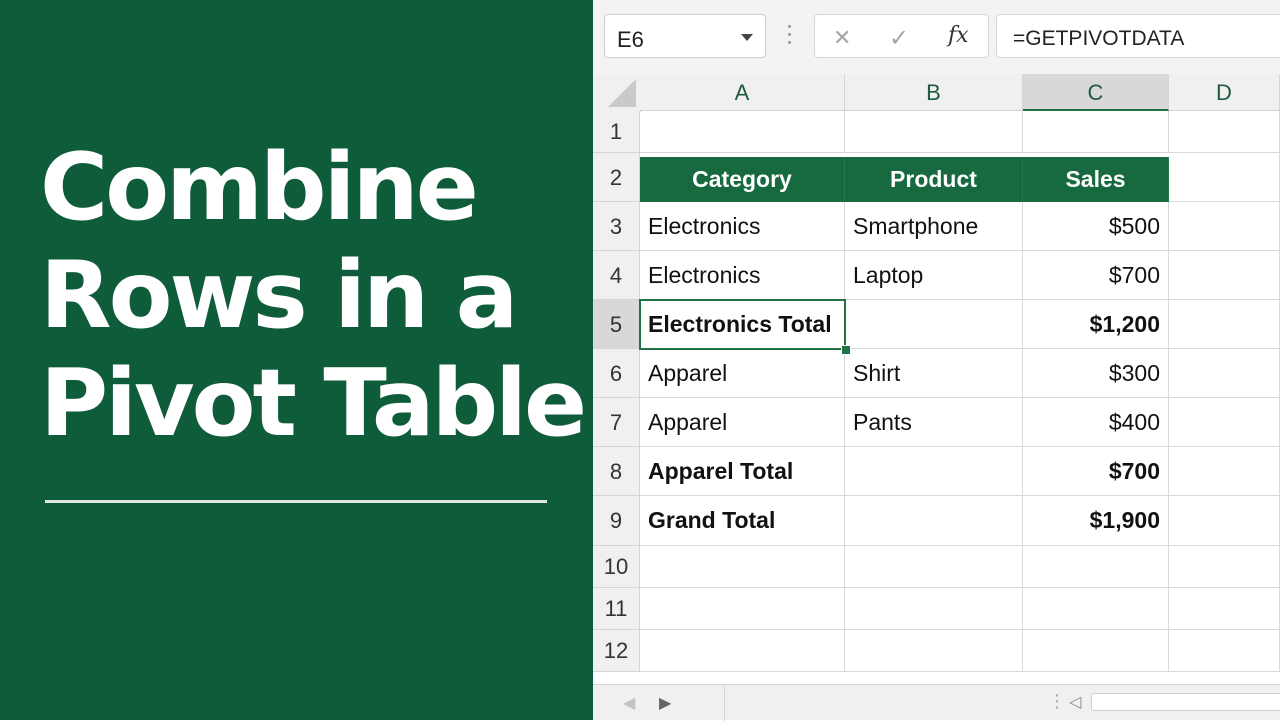 This screenshot has height=721, width=1280. What do you see at coordinates (617, 93) in the screenshot?
I see `select-all-corner` at bounding box center [617, 93].